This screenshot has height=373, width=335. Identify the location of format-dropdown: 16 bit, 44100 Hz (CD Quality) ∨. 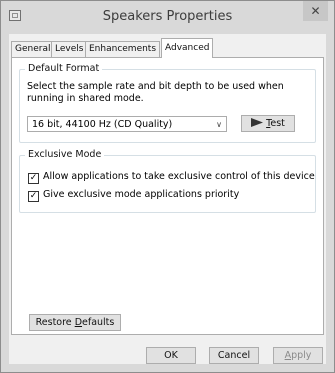
(127, 124).